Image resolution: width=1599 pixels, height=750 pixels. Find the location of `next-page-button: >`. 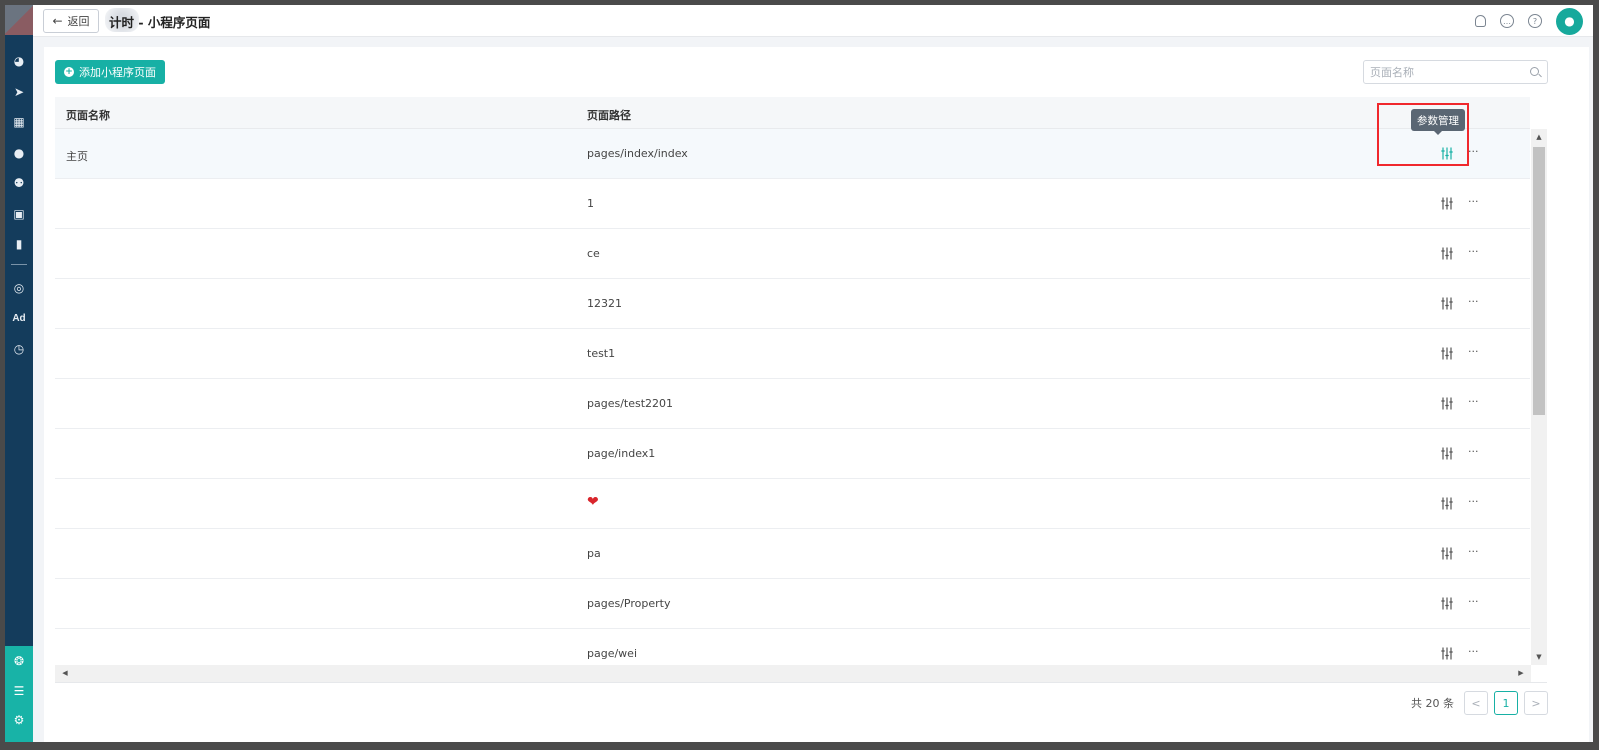

next-page-button: > is located at coordinates (1536, 703).